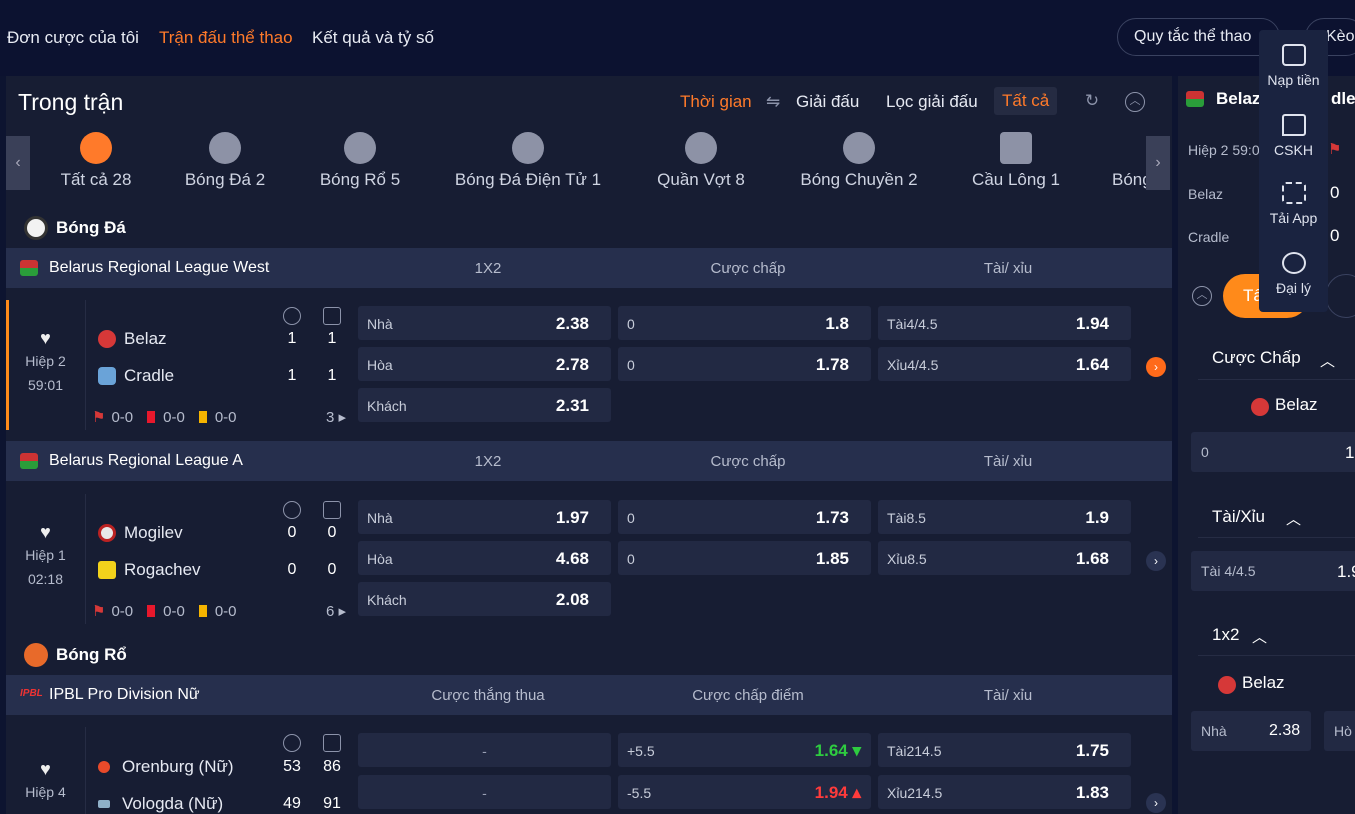 This screenshot has height=814, width=1355. I want to click on odd-draw: Hòa 4.68, so click(484, 558).